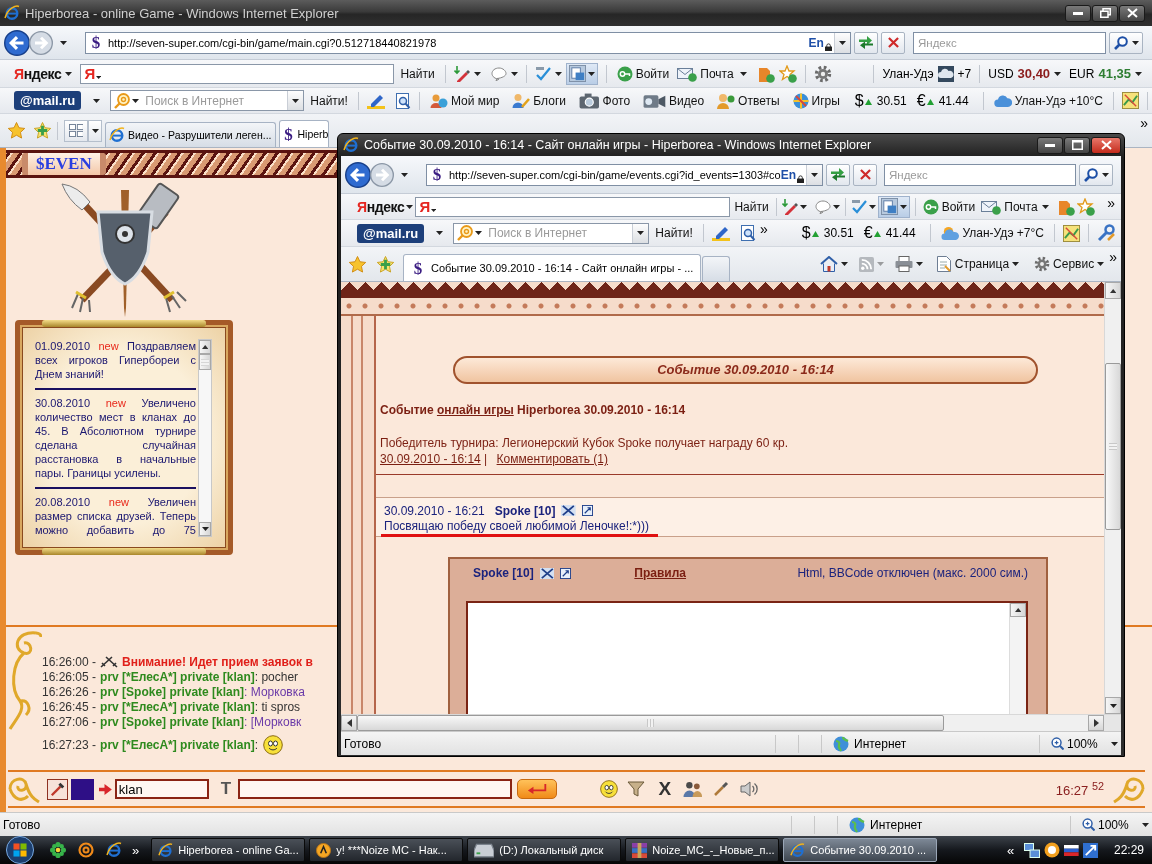  Describe the element at coordinates (581, 73) in the screenshot. I see `translate-button` at that location.